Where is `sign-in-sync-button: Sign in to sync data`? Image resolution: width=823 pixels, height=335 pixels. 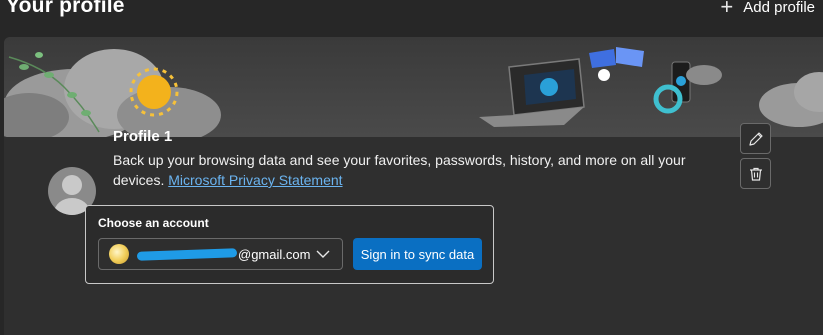
sign-in-sync-button: Sign in to sync data is located at coordinates (417, 254).